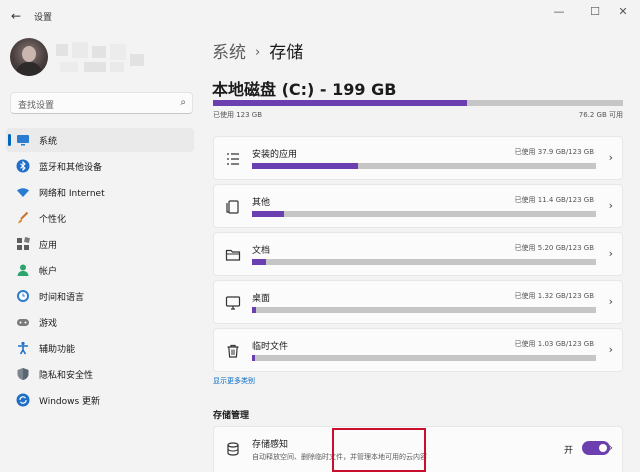 Image resolution: width=640 pixels, height=472 pixels. Describe the element at coordinates (57, 350) in the screenshot. I see `sidebar-item-label: 辅助功能` at that location.